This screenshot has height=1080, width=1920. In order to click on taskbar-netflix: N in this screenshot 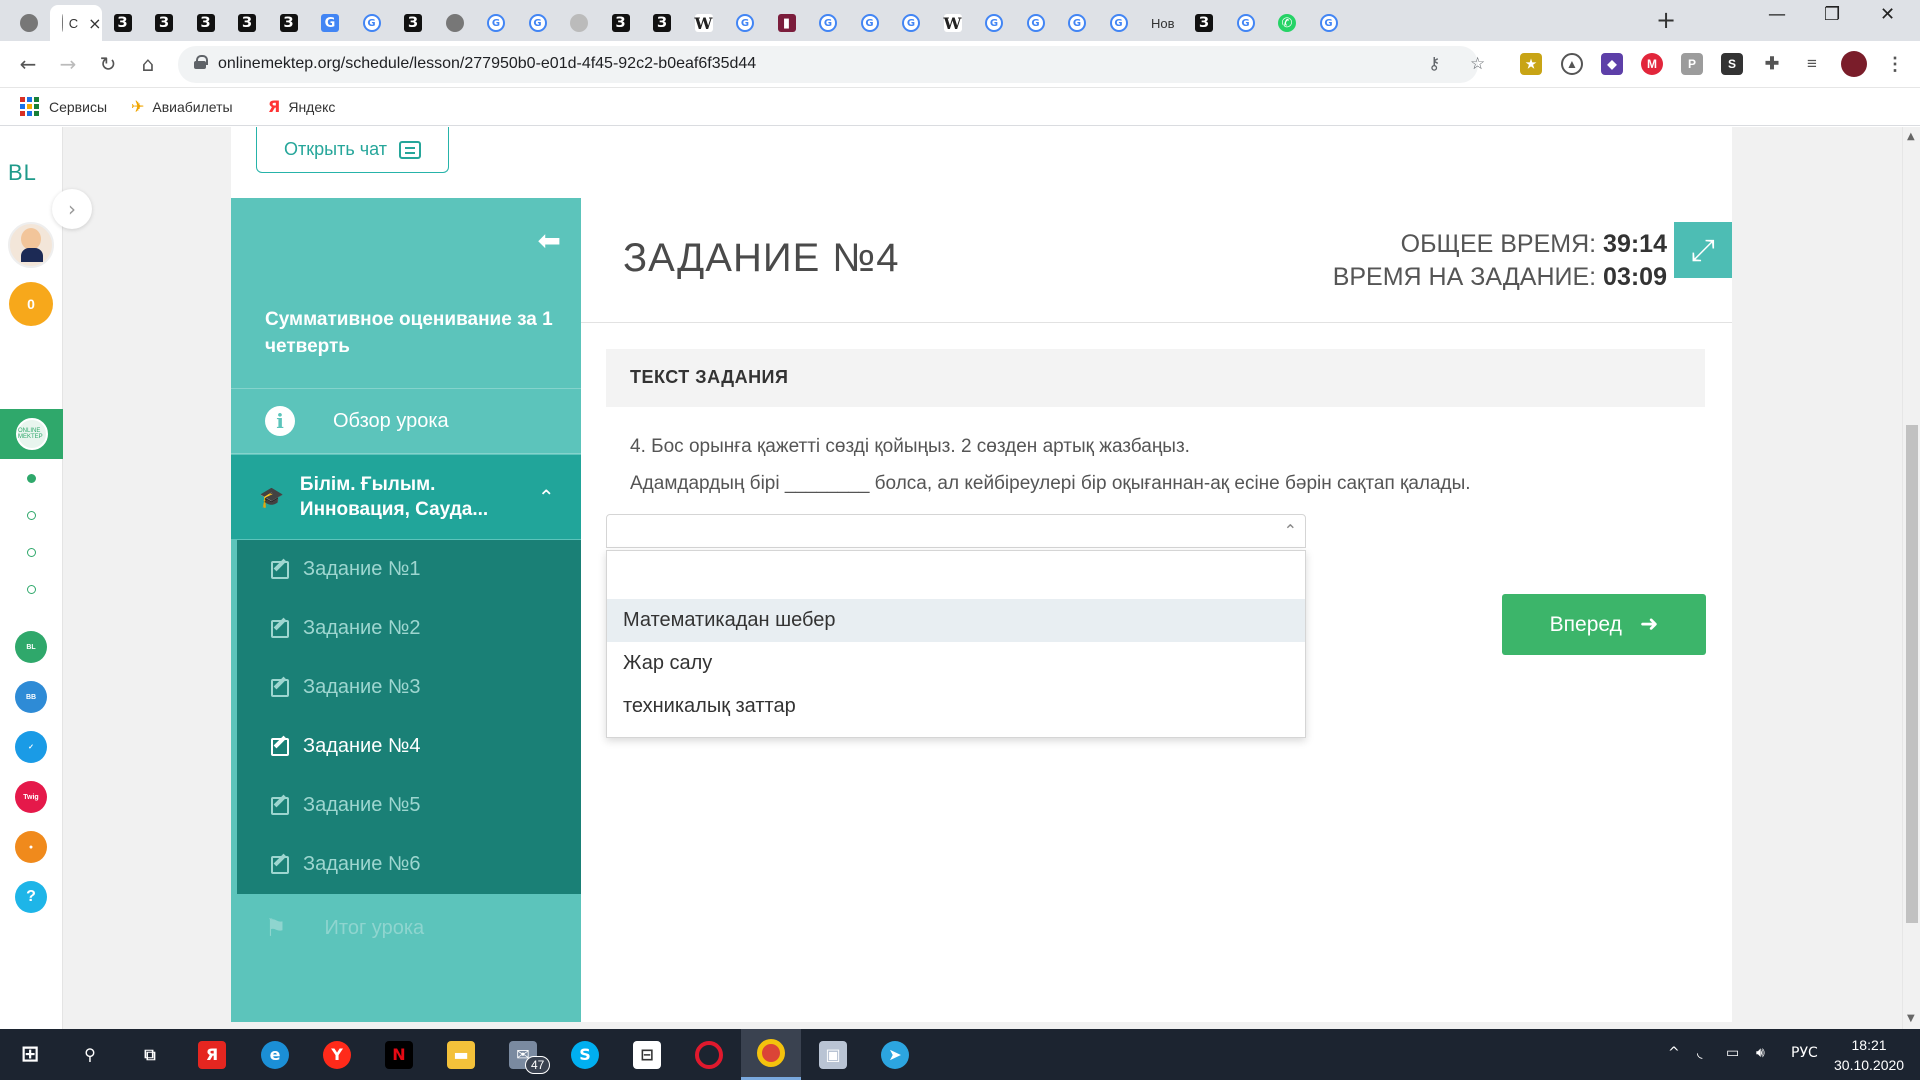, I will do `click(399, 1054)`.